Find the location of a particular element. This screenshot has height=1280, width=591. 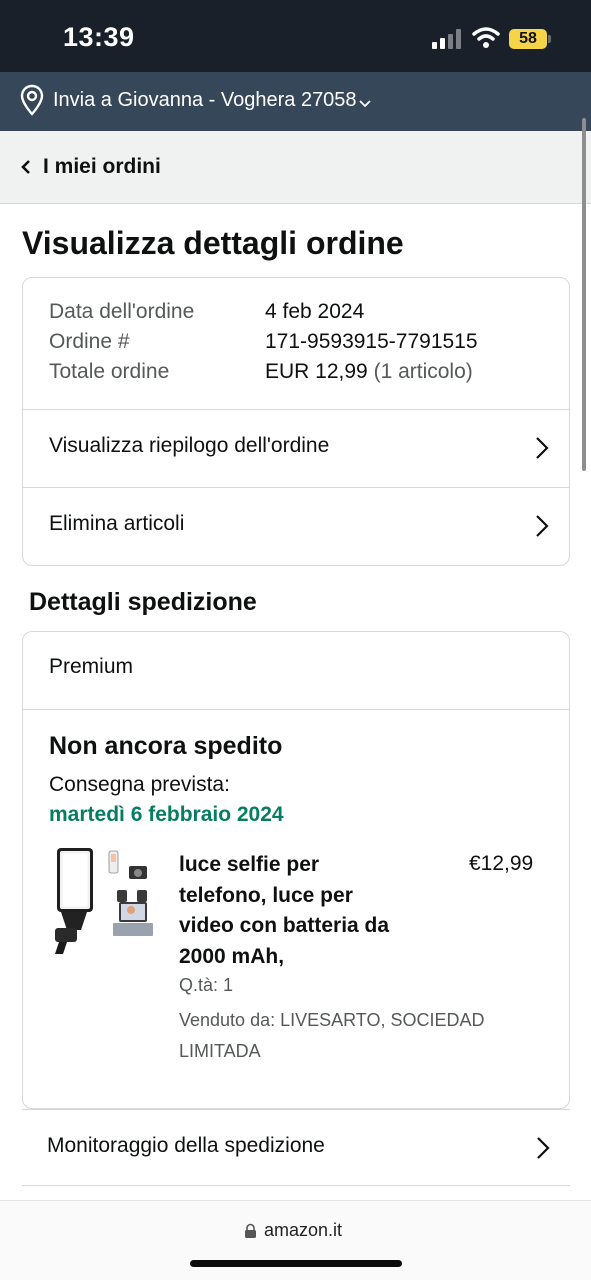

status-bar: 13:39 58 is located at coordinates (295, 36).